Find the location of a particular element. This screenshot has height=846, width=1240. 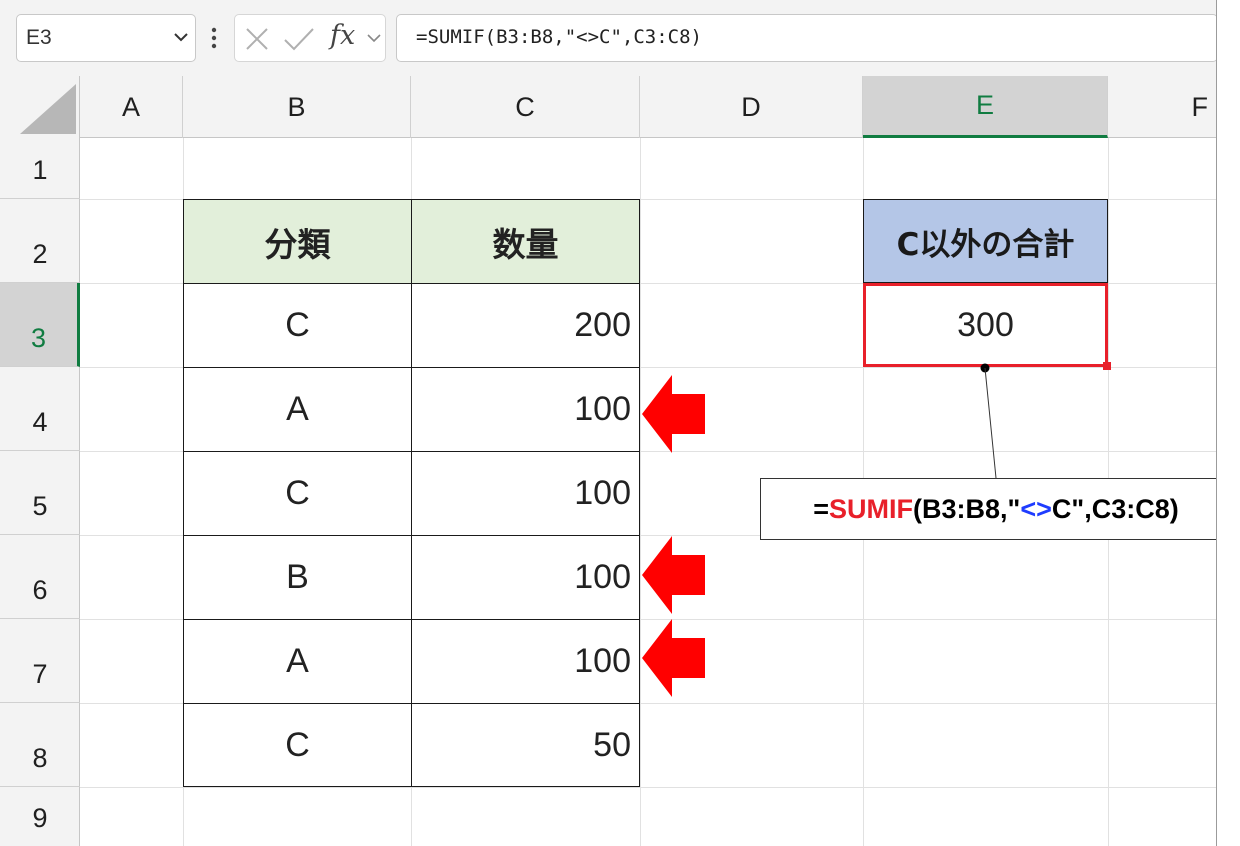

enter-check-icon is located at coordinates (299, 39).